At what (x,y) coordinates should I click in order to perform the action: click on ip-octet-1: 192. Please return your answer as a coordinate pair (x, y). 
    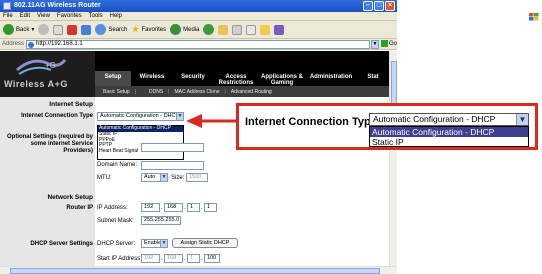
    Looking at the image, I should click on (150, 207).